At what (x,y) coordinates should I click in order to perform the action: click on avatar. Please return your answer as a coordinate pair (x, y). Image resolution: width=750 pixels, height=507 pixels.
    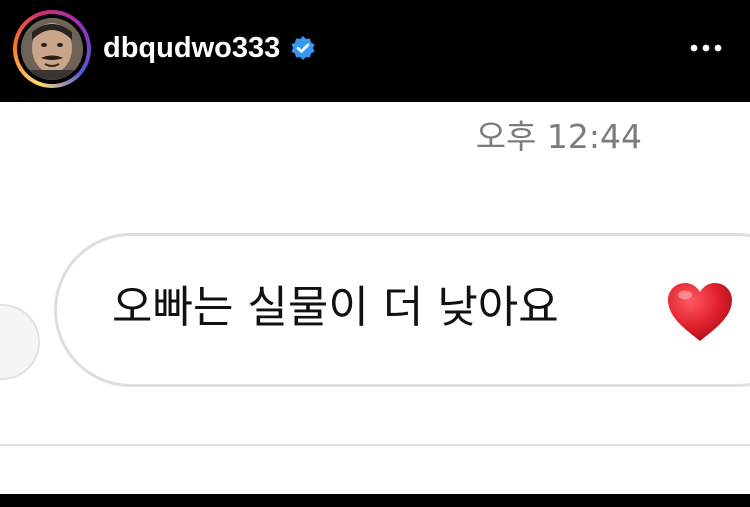
    Looking at the image, I should click on (52, 49).